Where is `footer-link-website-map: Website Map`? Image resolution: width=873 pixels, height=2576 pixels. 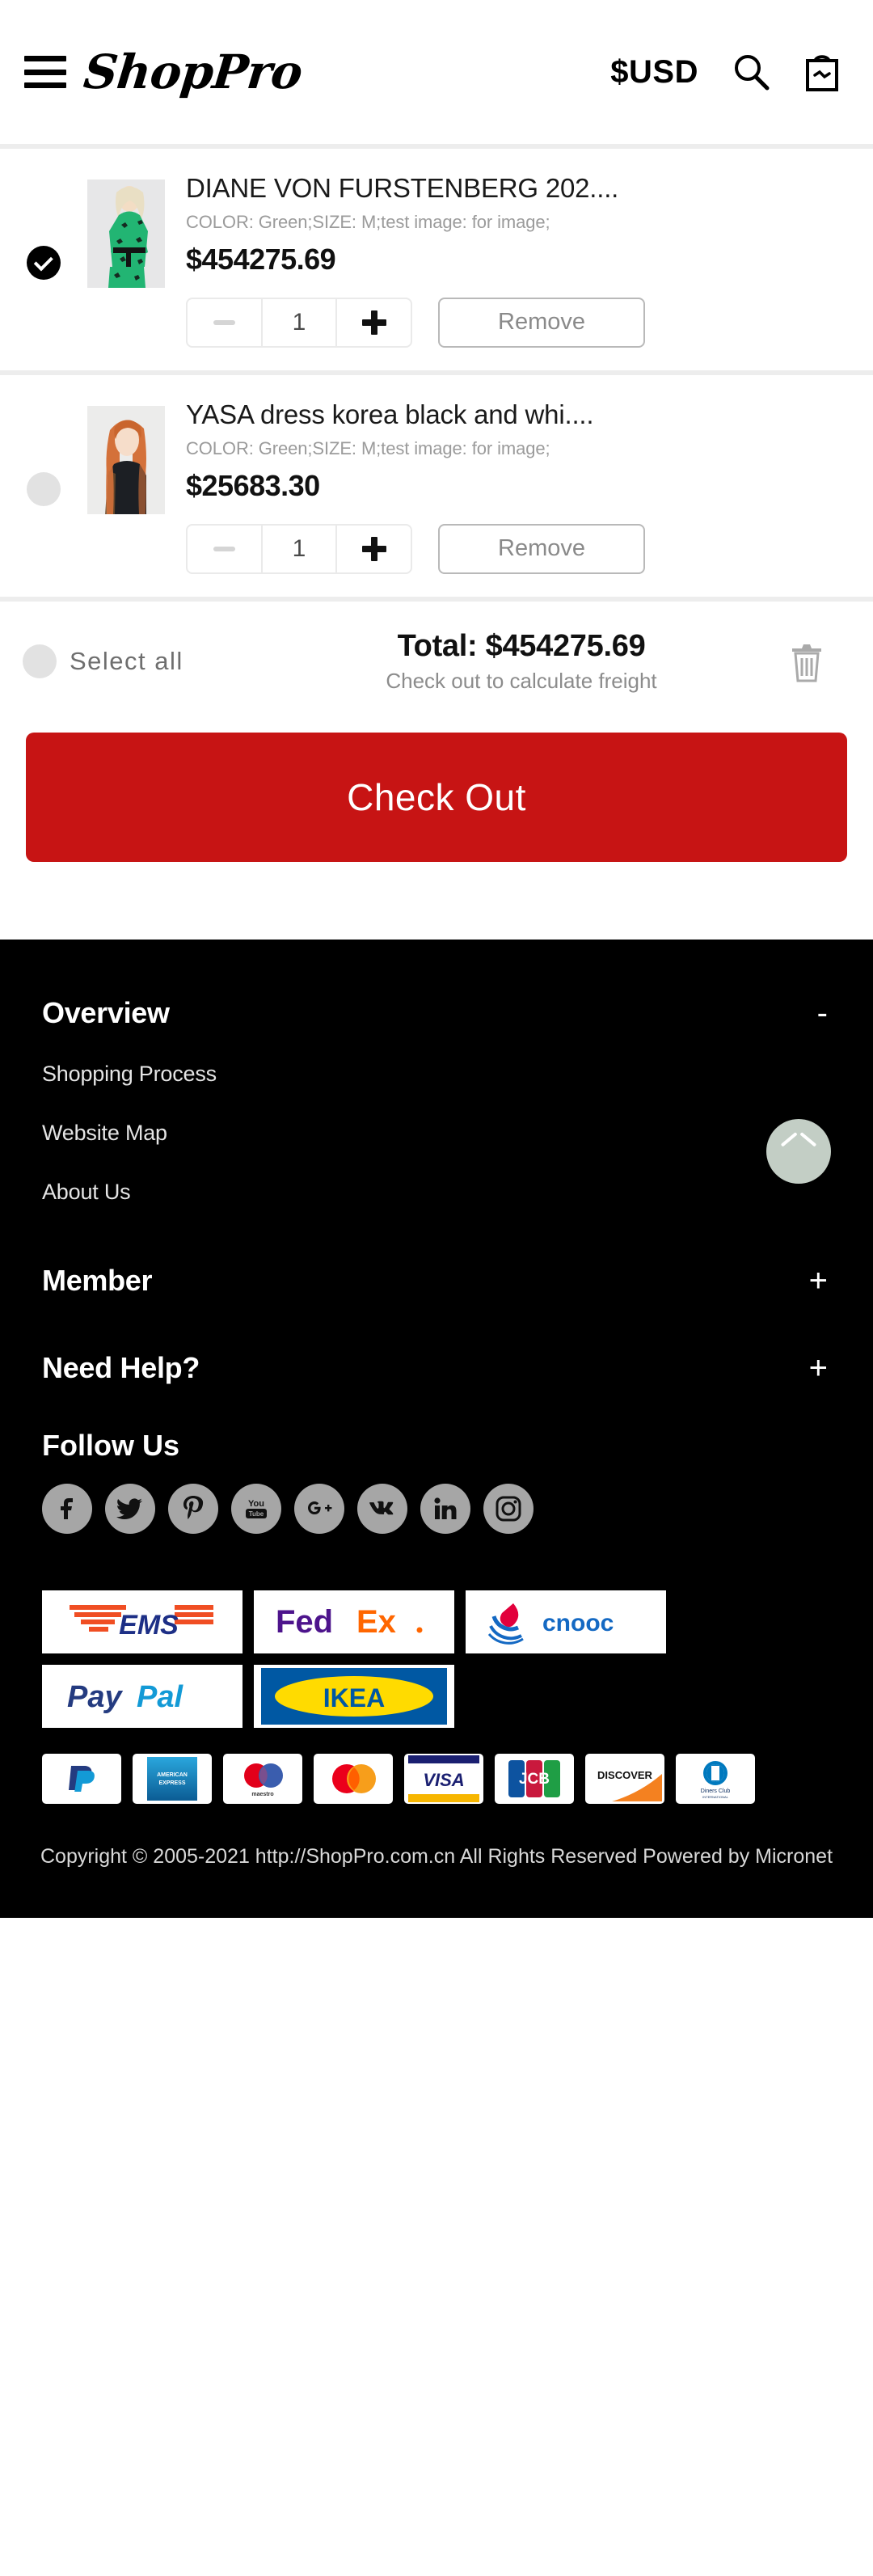
footer-link-website-map: Website Map is located at coordinates (436, 1133).